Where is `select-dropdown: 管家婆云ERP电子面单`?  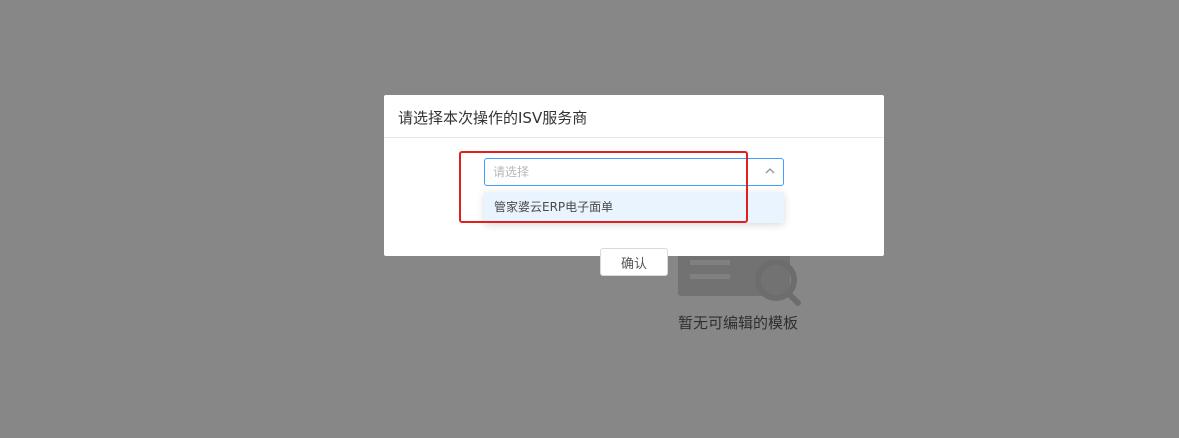 select-dropdown: 管家婆云ERP电子面单 is located at coordinates (634, 207).